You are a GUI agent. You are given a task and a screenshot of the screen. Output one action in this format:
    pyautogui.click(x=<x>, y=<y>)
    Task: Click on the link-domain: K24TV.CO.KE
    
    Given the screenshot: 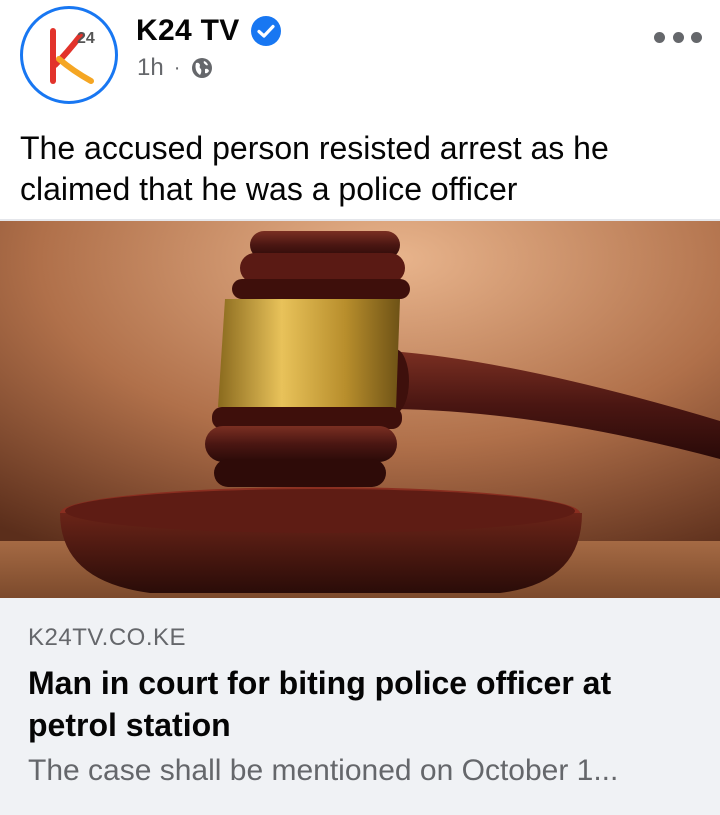 What is the action you would take?
    pyautogui.click(x=107, y=637)
    